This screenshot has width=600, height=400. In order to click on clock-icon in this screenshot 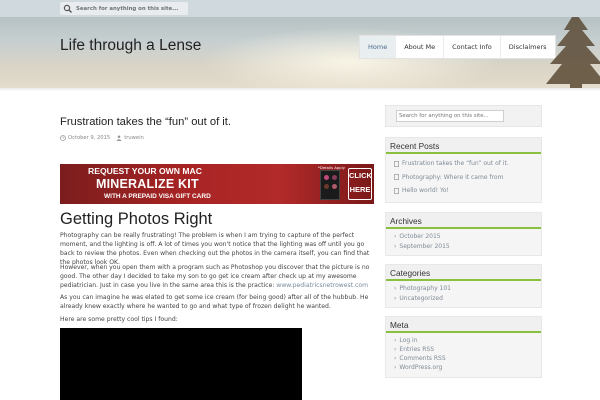, I will do `click(63, 138)`.